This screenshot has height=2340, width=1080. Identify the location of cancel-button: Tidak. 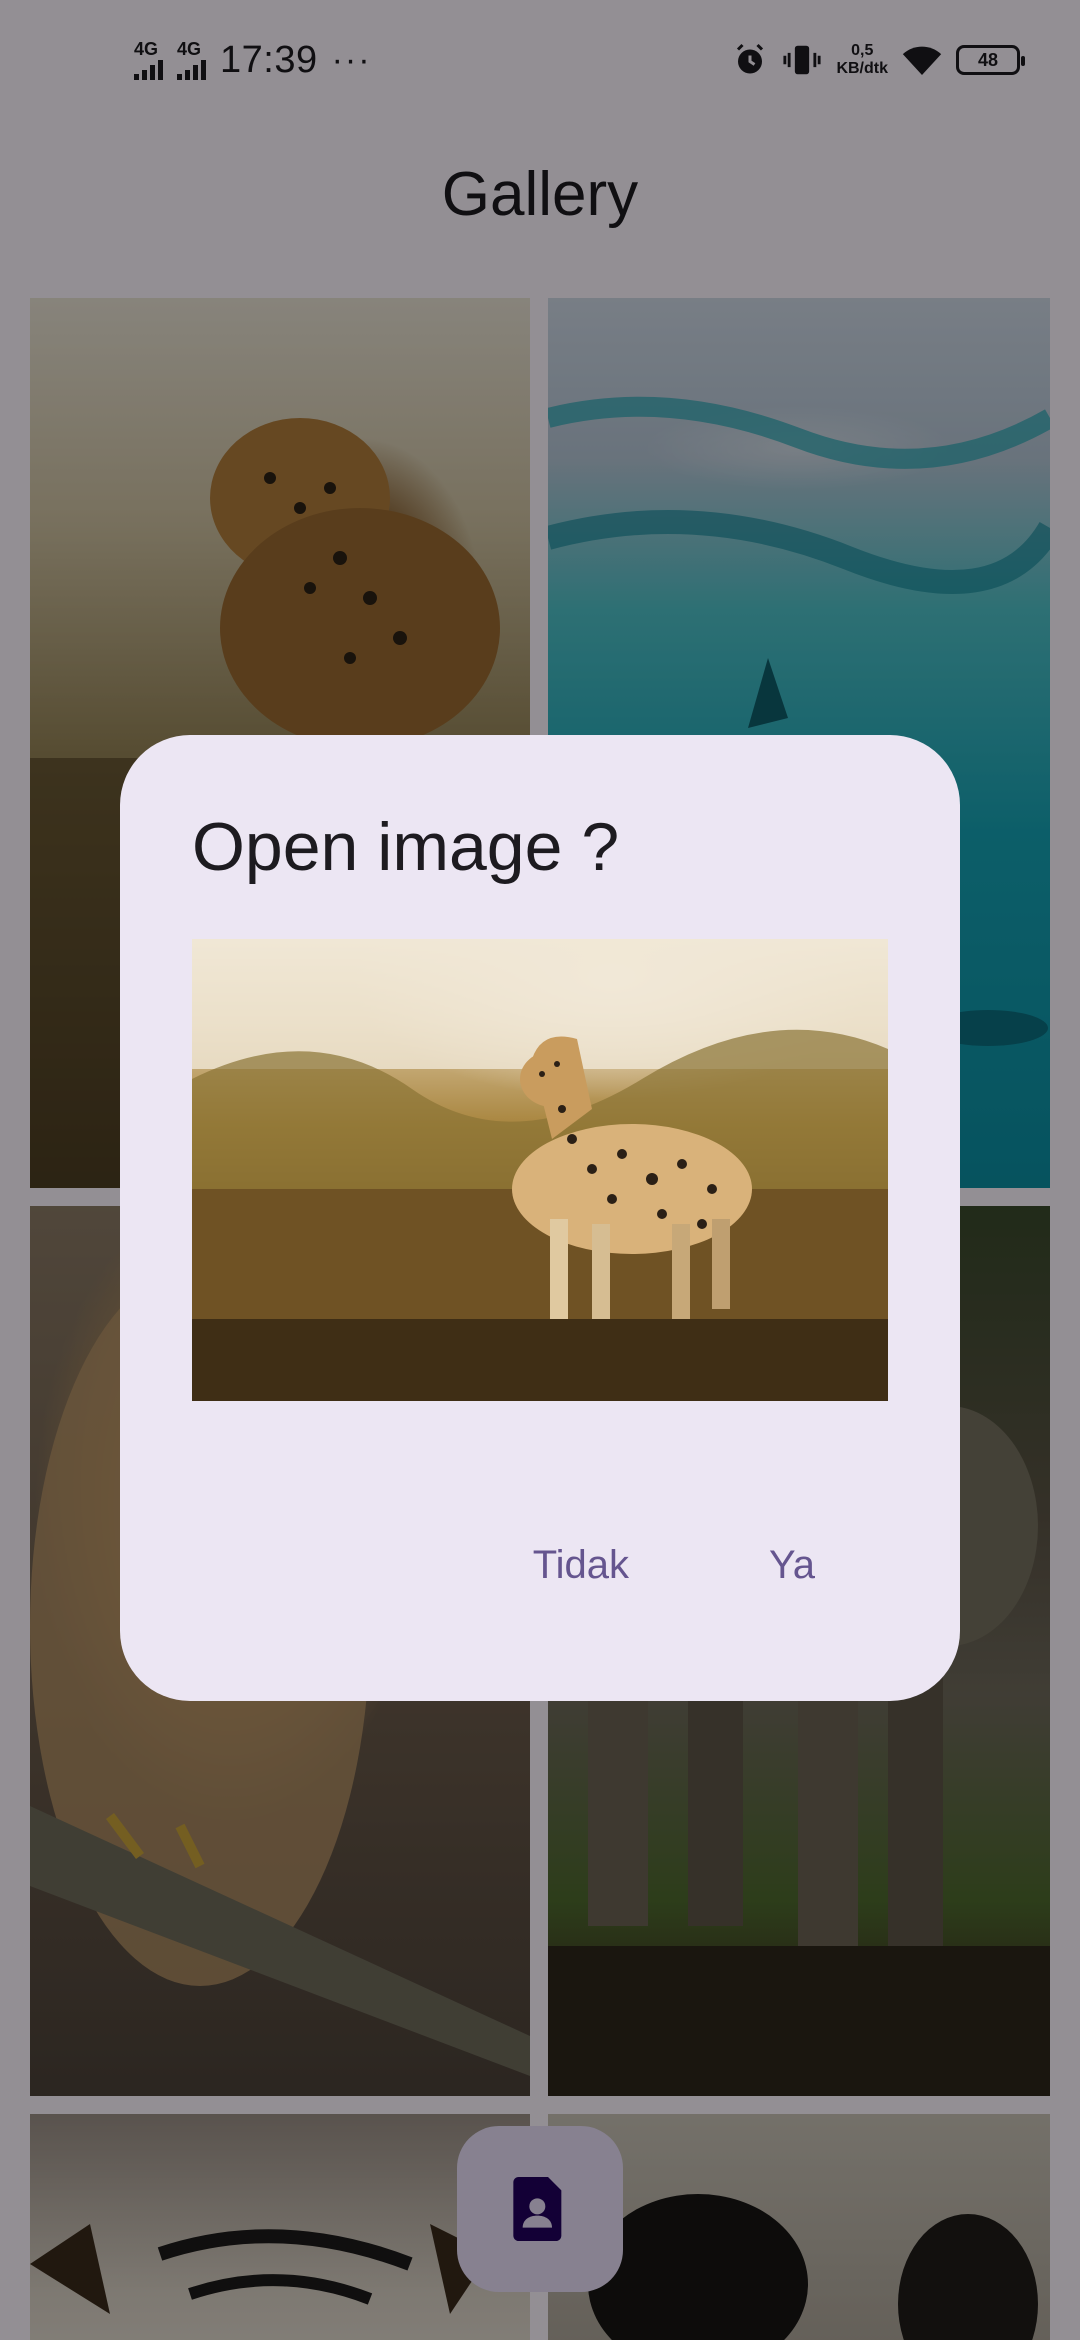
(581, 1565).